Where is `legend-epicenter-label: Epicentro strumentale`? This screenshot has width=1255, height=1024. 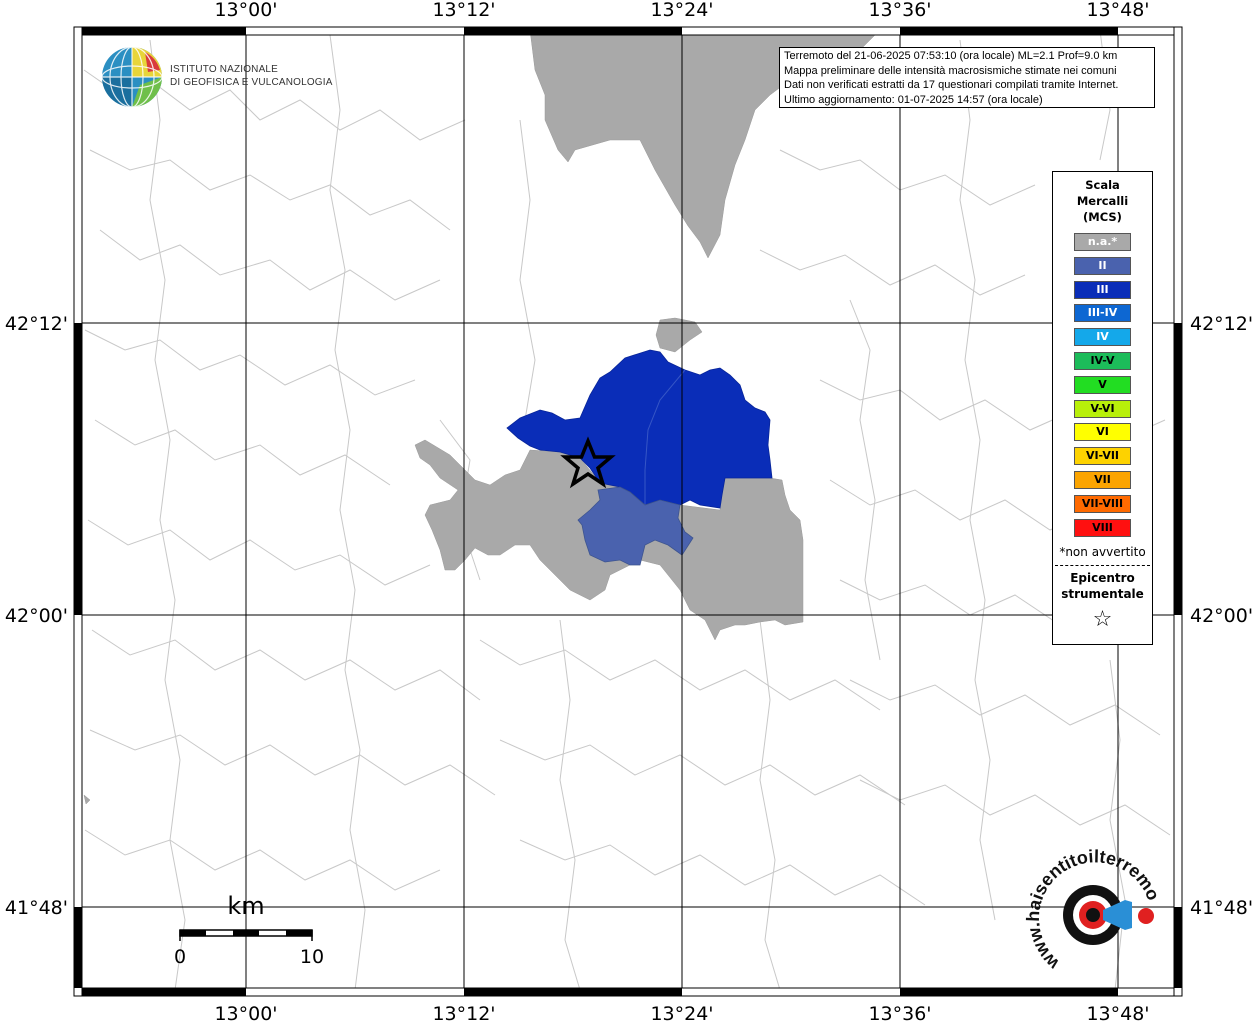
legend-epicenter-label: Epicentro strumentale is located at coordinates (1102, 586).